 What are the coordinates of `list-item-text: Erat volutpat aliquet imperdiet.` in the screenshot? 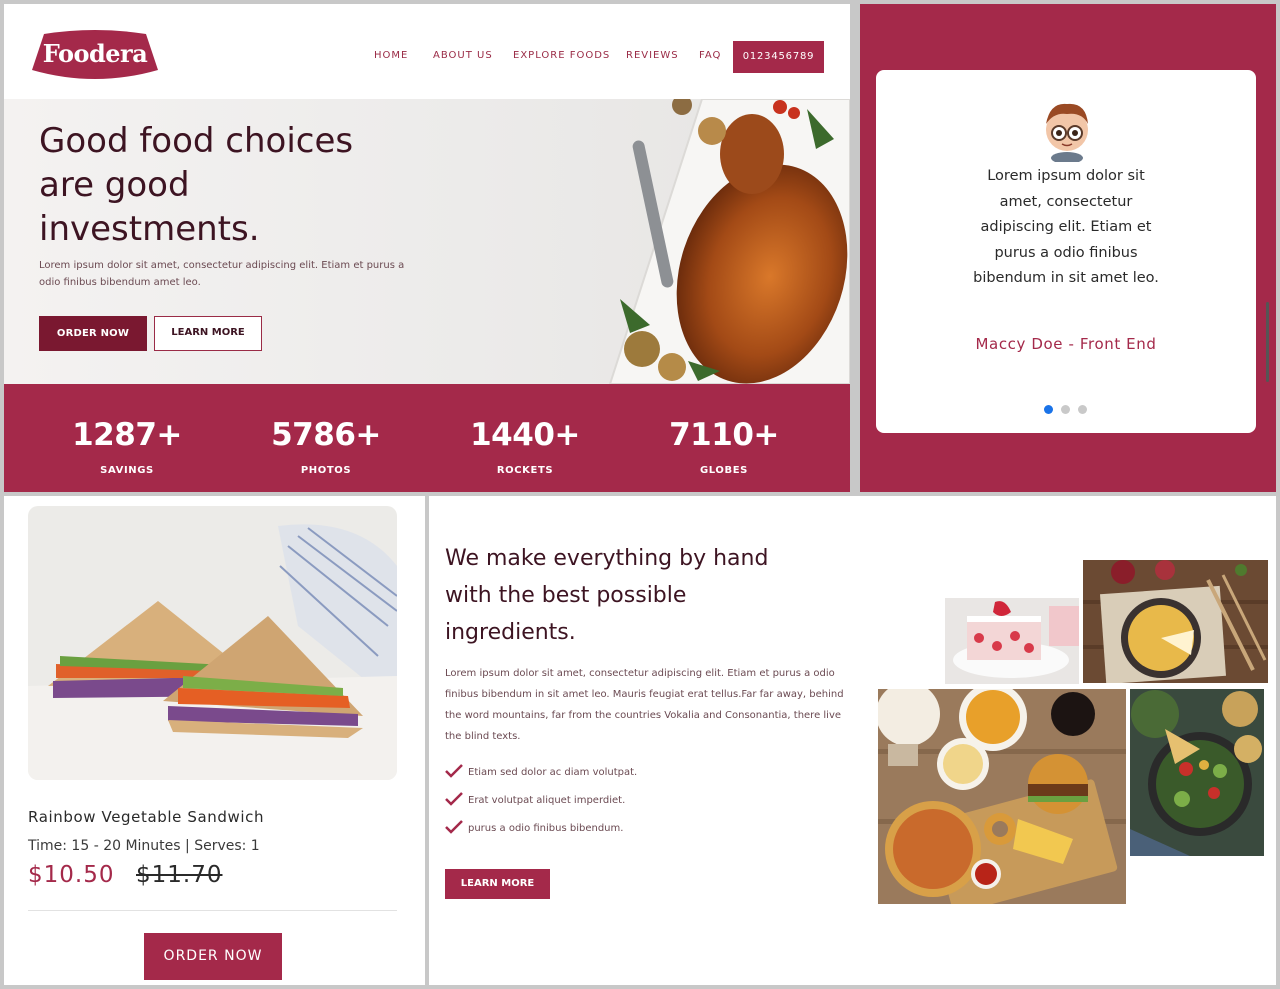 It's located at (547, 800).